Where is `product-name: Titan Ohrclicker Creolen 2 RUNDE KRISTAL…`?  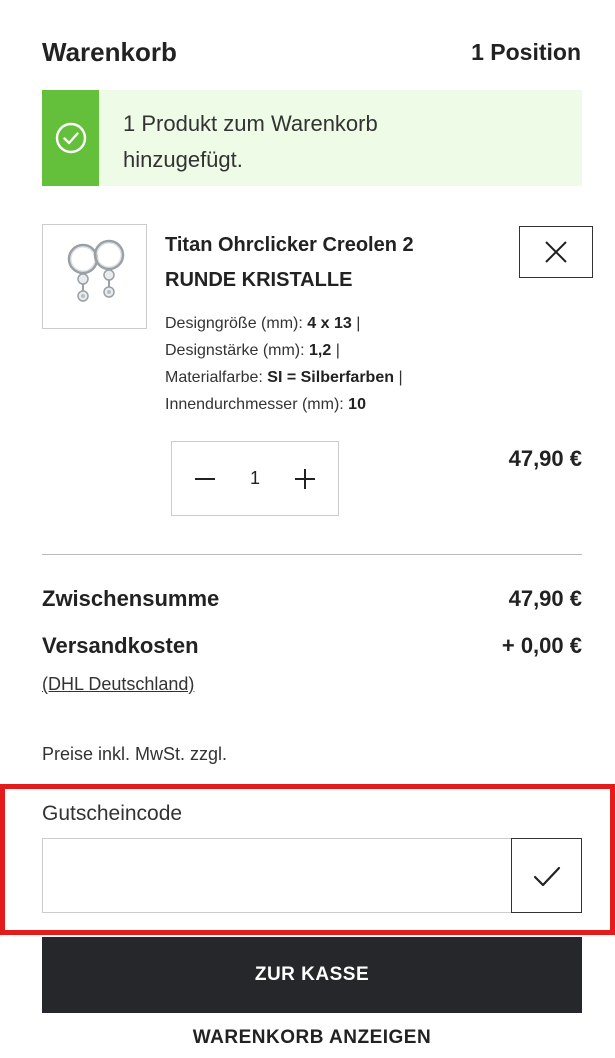 product-name: Titan Ohrclicker Creolen 2 RUNDE KRISTAL… is located at coordinates (330, 263).